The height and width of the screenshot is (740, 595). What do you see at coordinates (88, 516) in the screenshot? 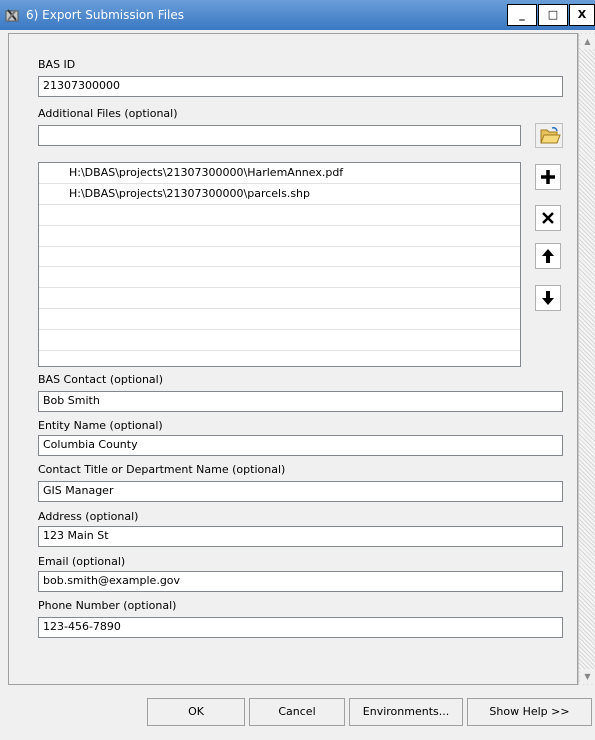
I see `address-label: Address (optional)` at bounding box center [88, 516].